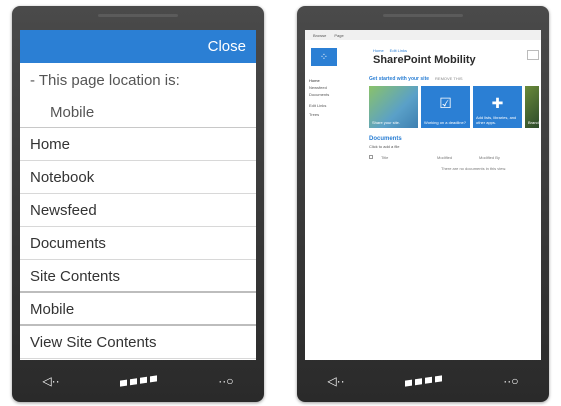  What do you see at coordinates (138, 112) in the screenshot?
I see `location-value: Mobile` at bounding box center [138, 112].